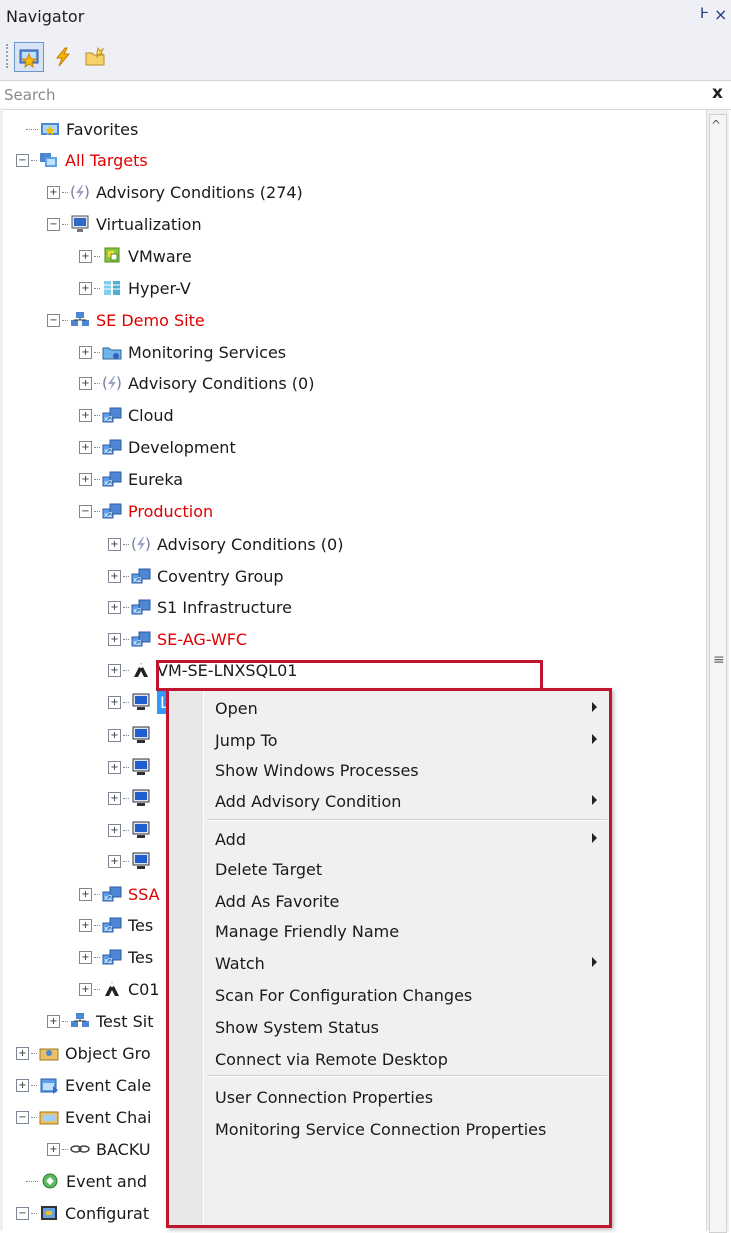 Image resolution: width=731 pixels, height=1233 pixels. What do you see at coordinates (720, 14) in the screenshot?
I see `close-icon: ×` at bounding box center [720, 14].